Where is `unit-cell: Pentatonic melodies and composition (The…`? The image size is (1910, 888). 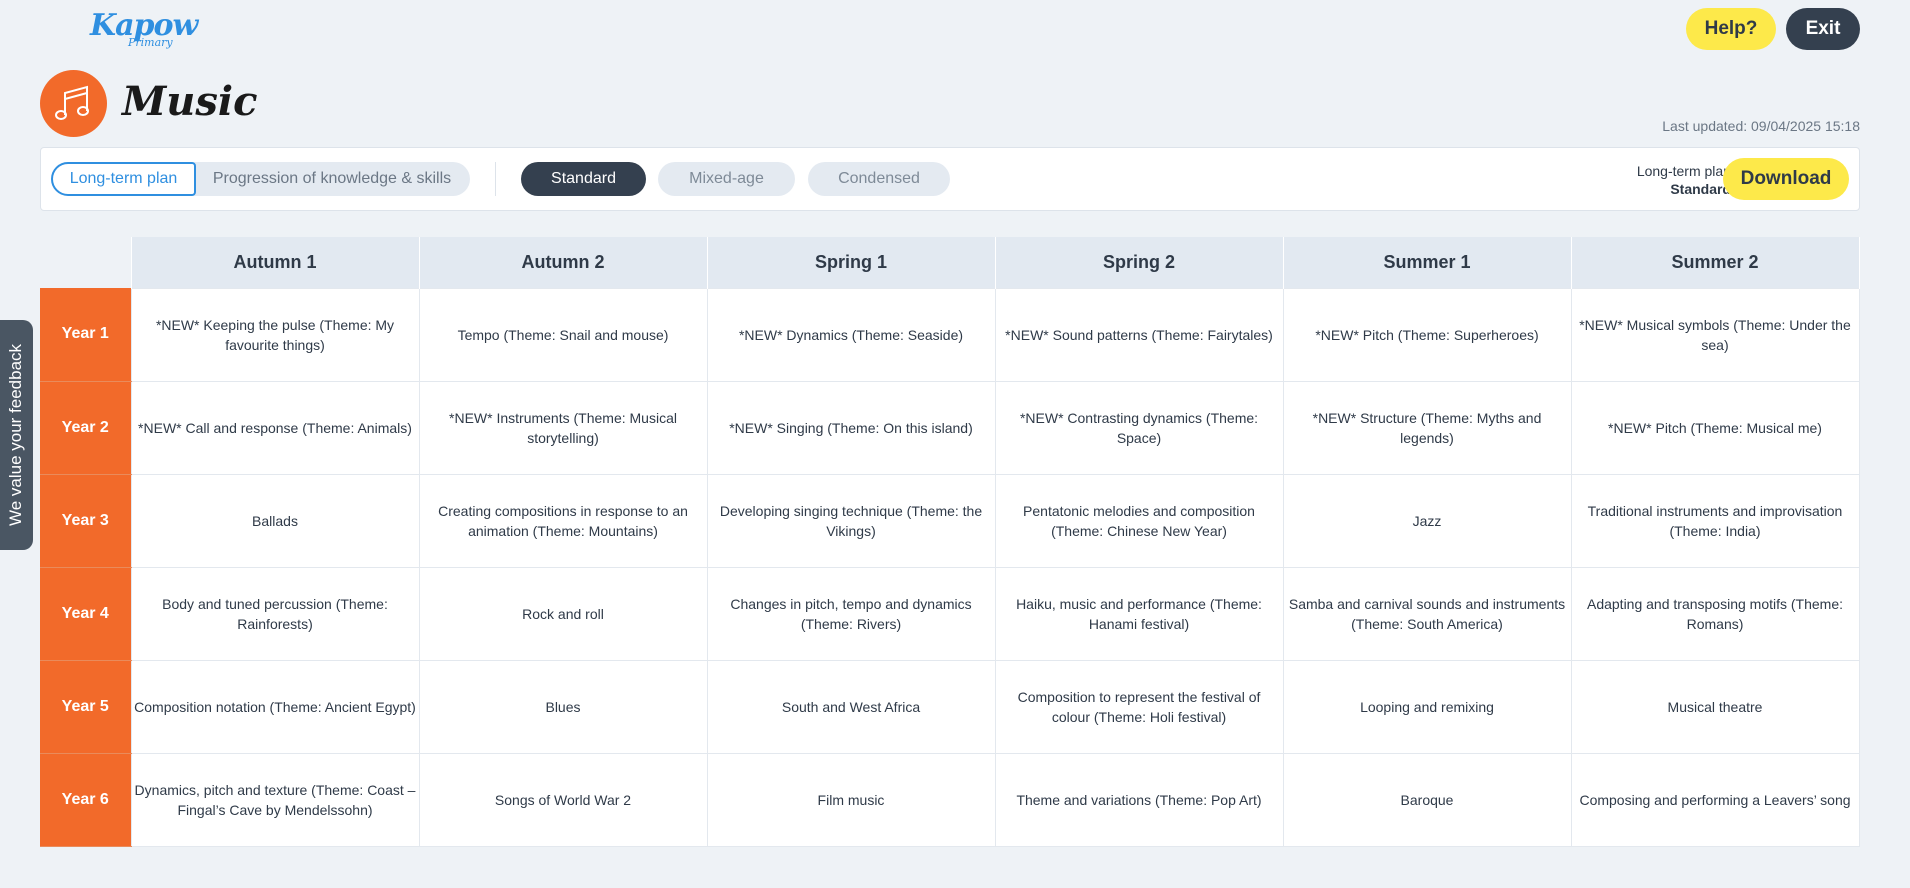
unit-cell: Pentatonic melodies and composition (The… is located at coordinates (1139, 520).